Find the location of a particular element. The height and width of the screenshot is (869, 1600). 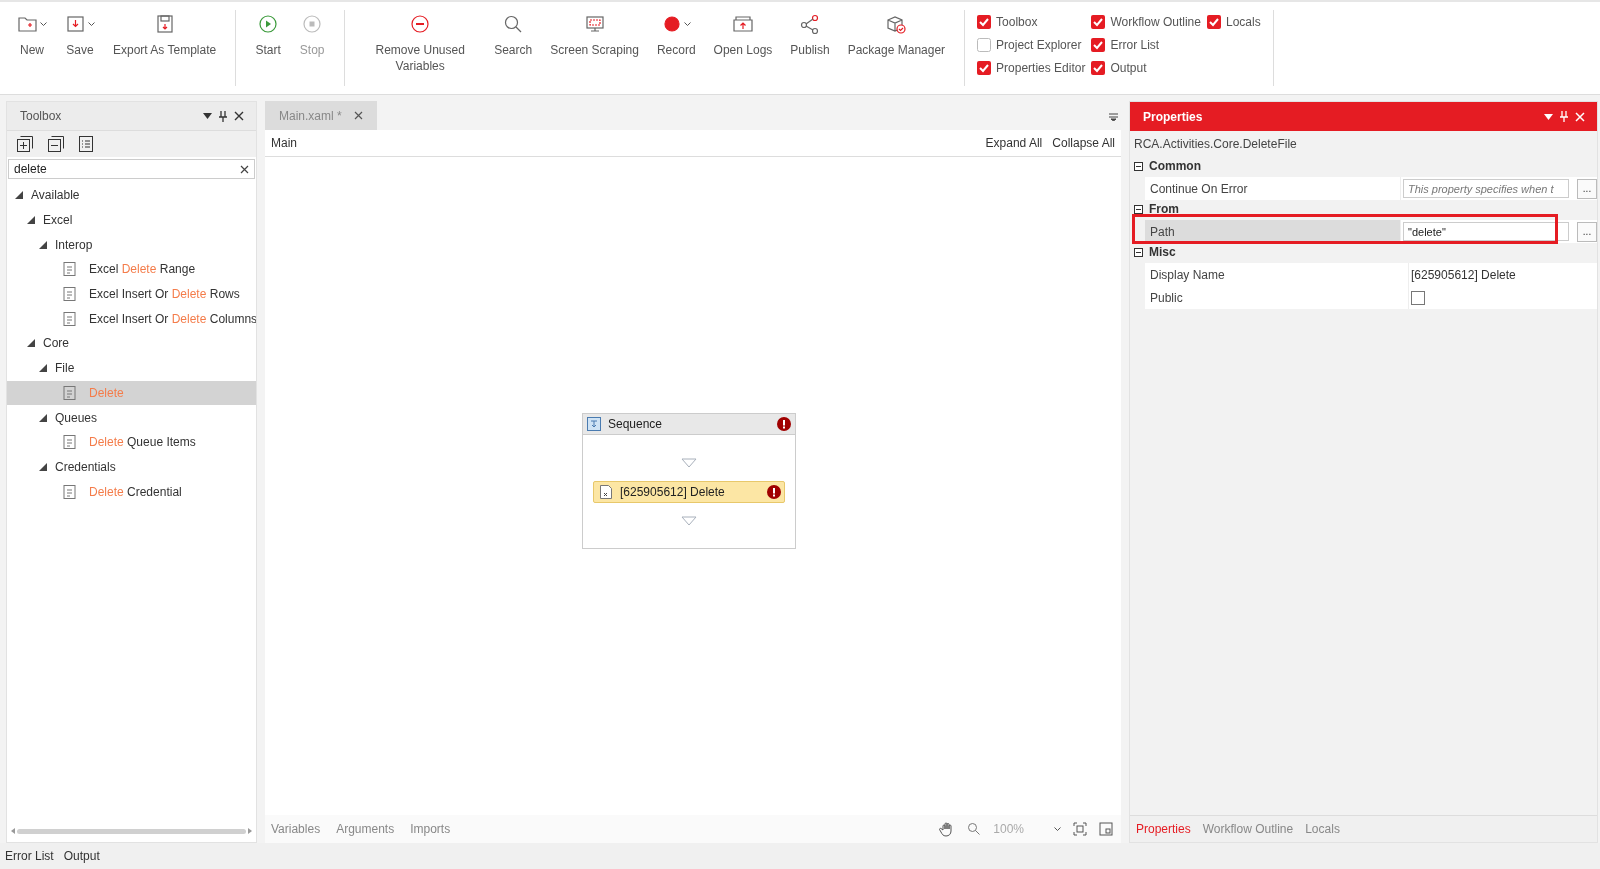

tree-item: Excel Insert Or Delete Rows is located at coordinates (131, 294).